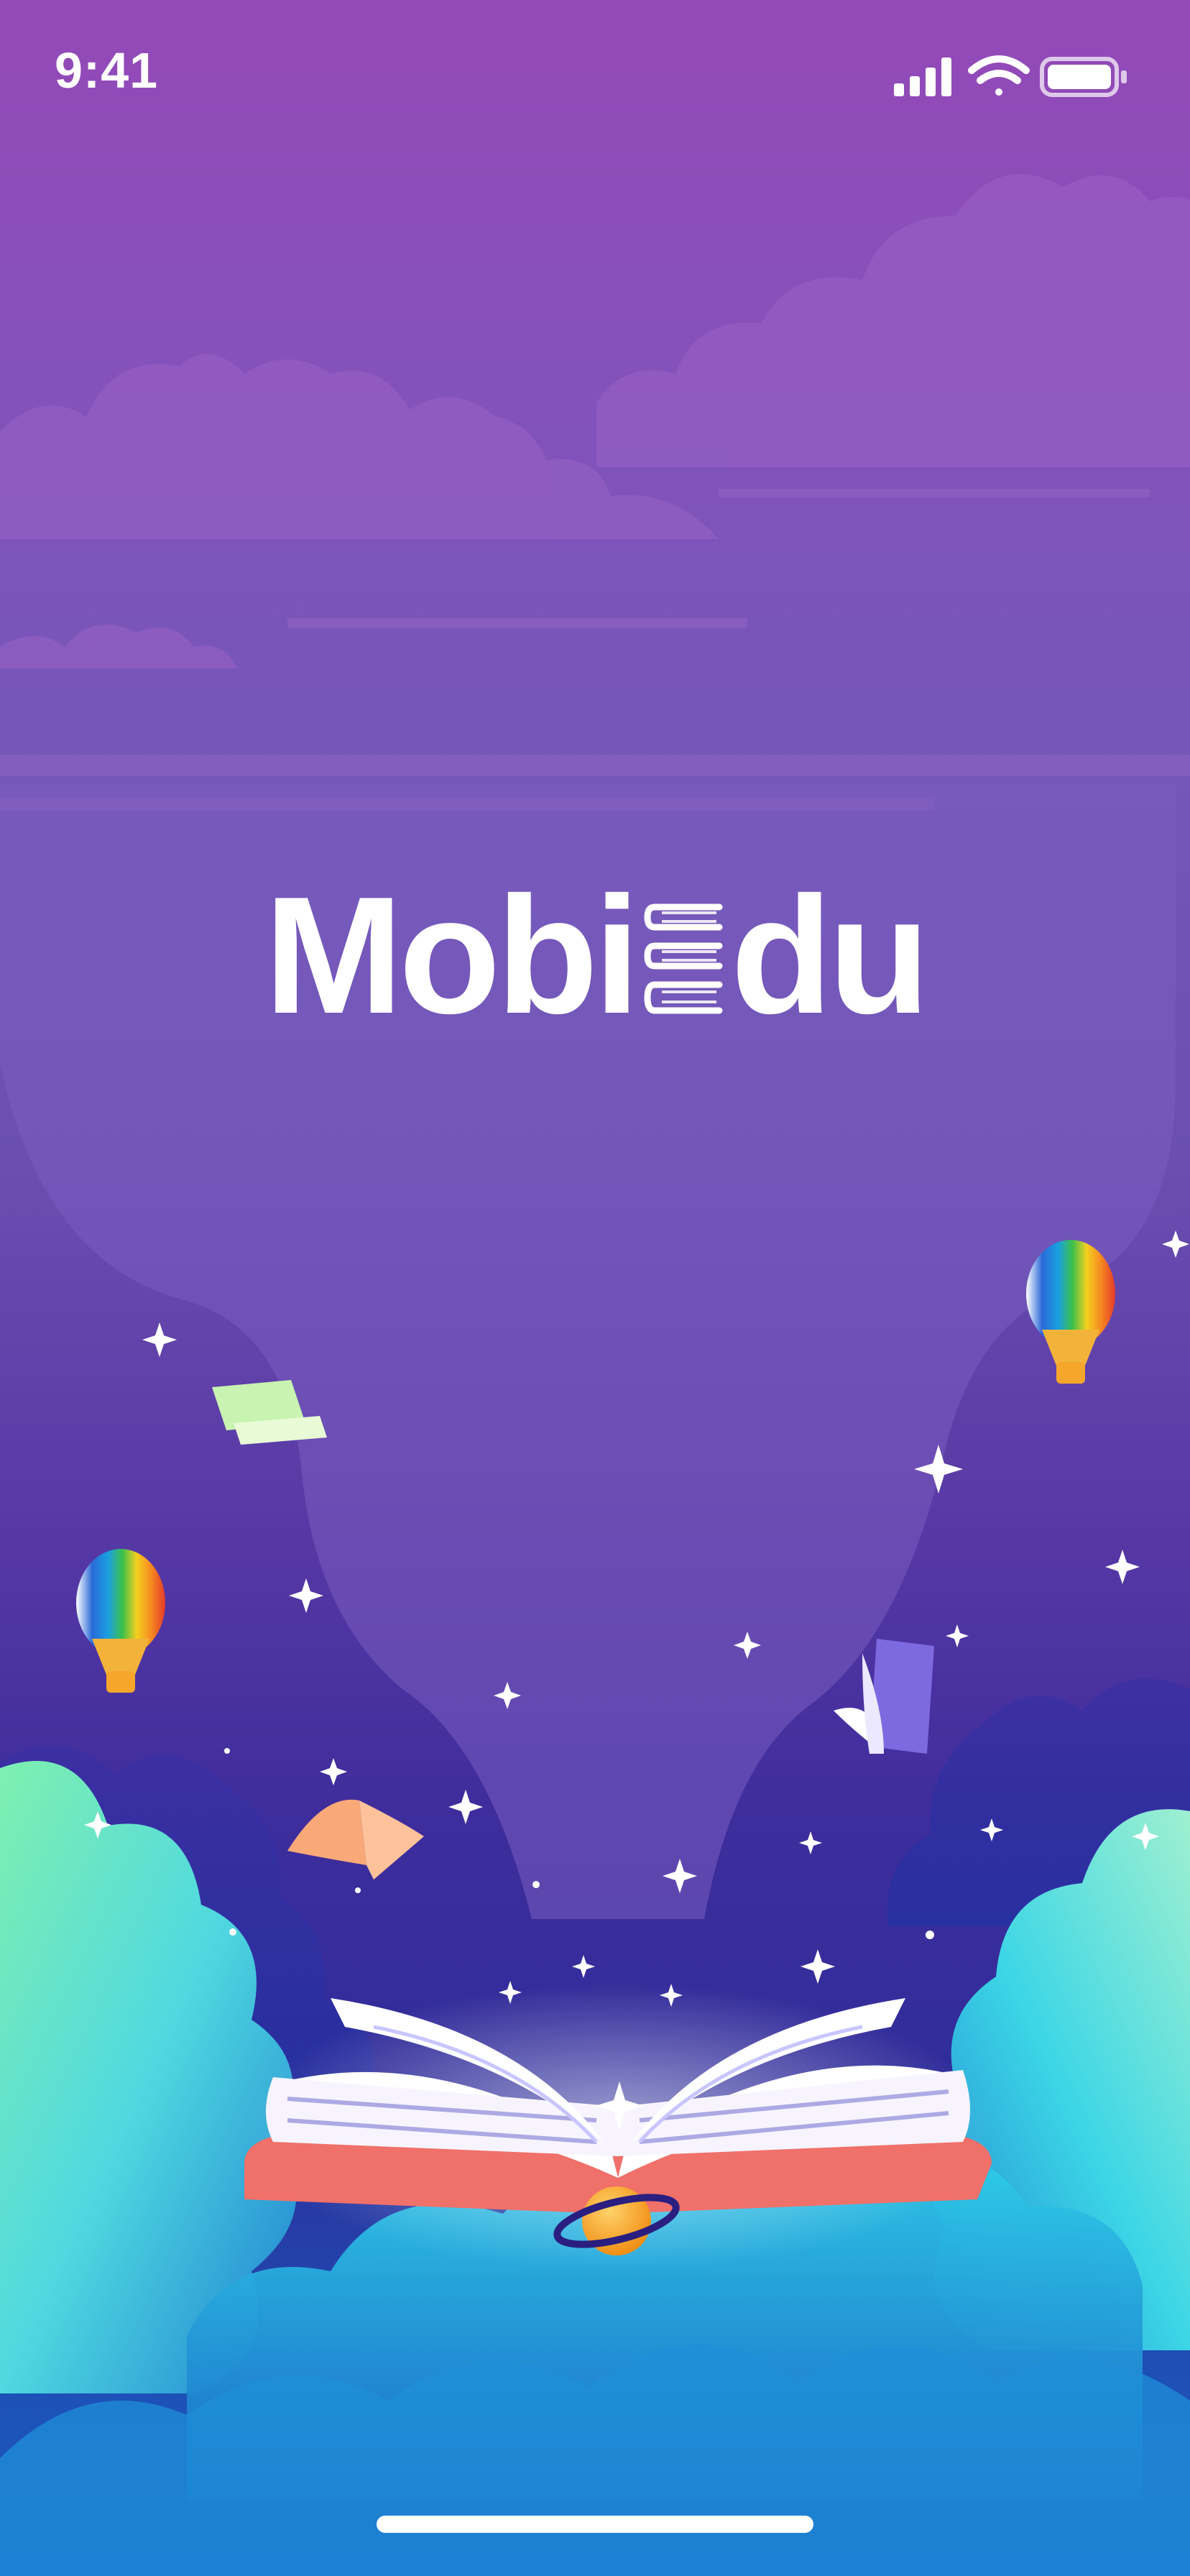 Image resolution: width=1190 pixels, height=2576 pixels. I want to click on cellular-signal-icon, so click(922, 77).